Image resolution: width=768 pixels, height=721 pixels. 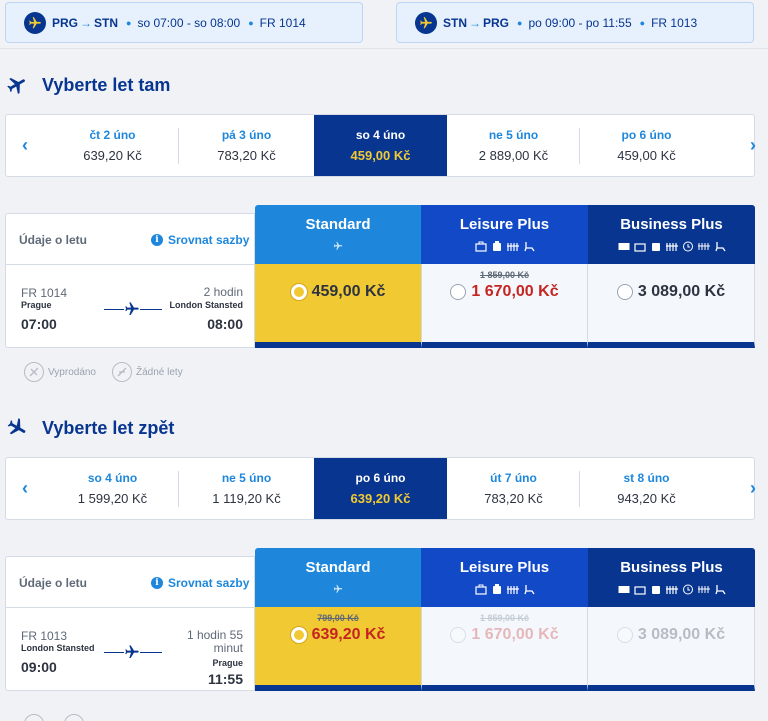 What do you see at coordinates (338, 306) in the screenshot?
I see `fare-option-standard: 459,00 Kč` at bounding box center [338, 306].